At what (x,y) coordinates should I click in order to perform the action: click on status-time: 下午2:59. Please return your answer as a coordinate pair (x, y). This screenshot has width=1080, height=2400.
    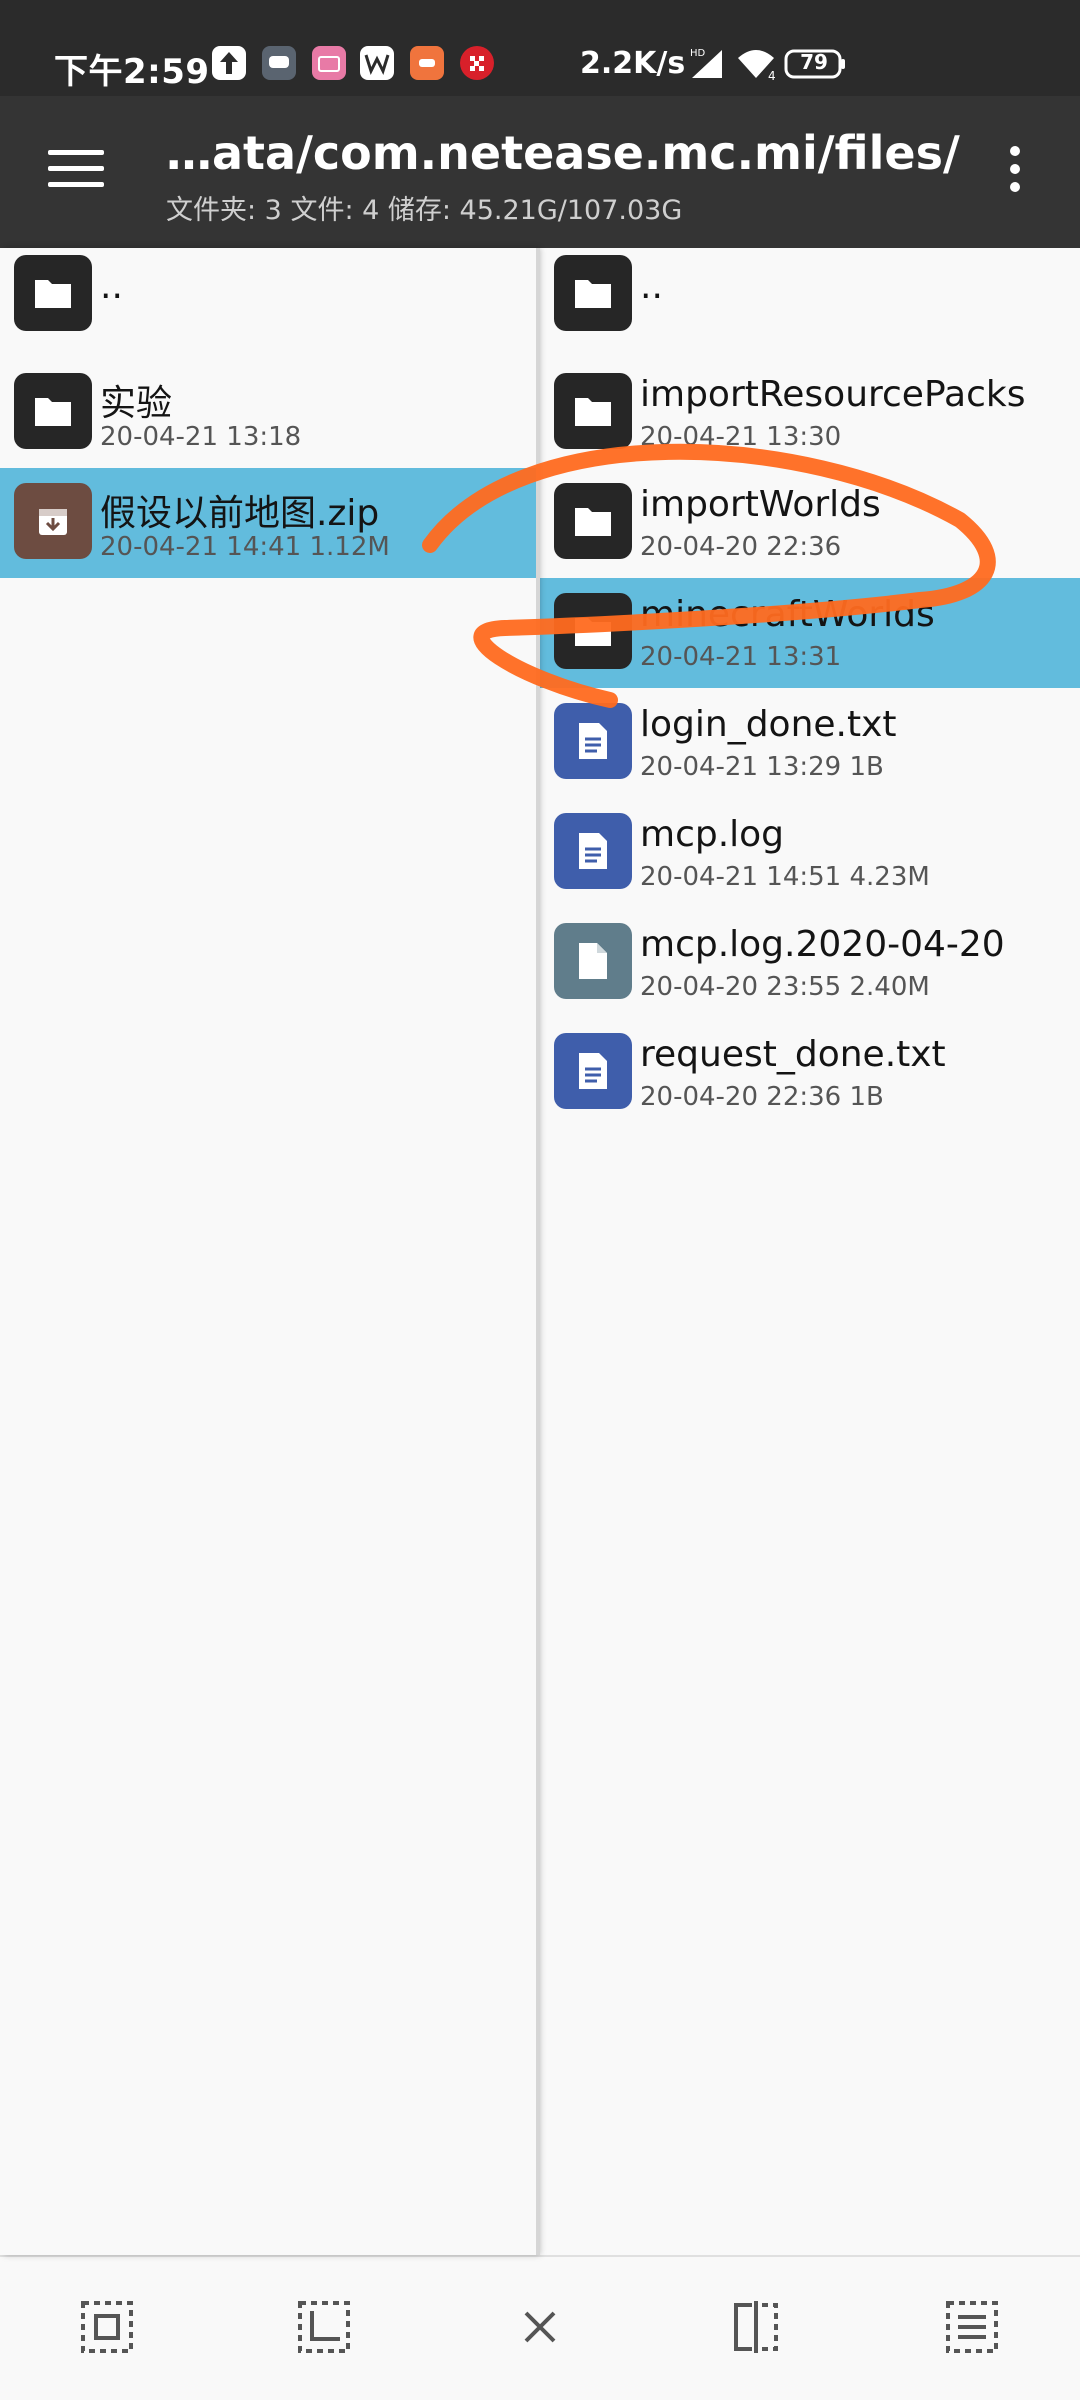
    Looking at the image, I should click on (132, 72).